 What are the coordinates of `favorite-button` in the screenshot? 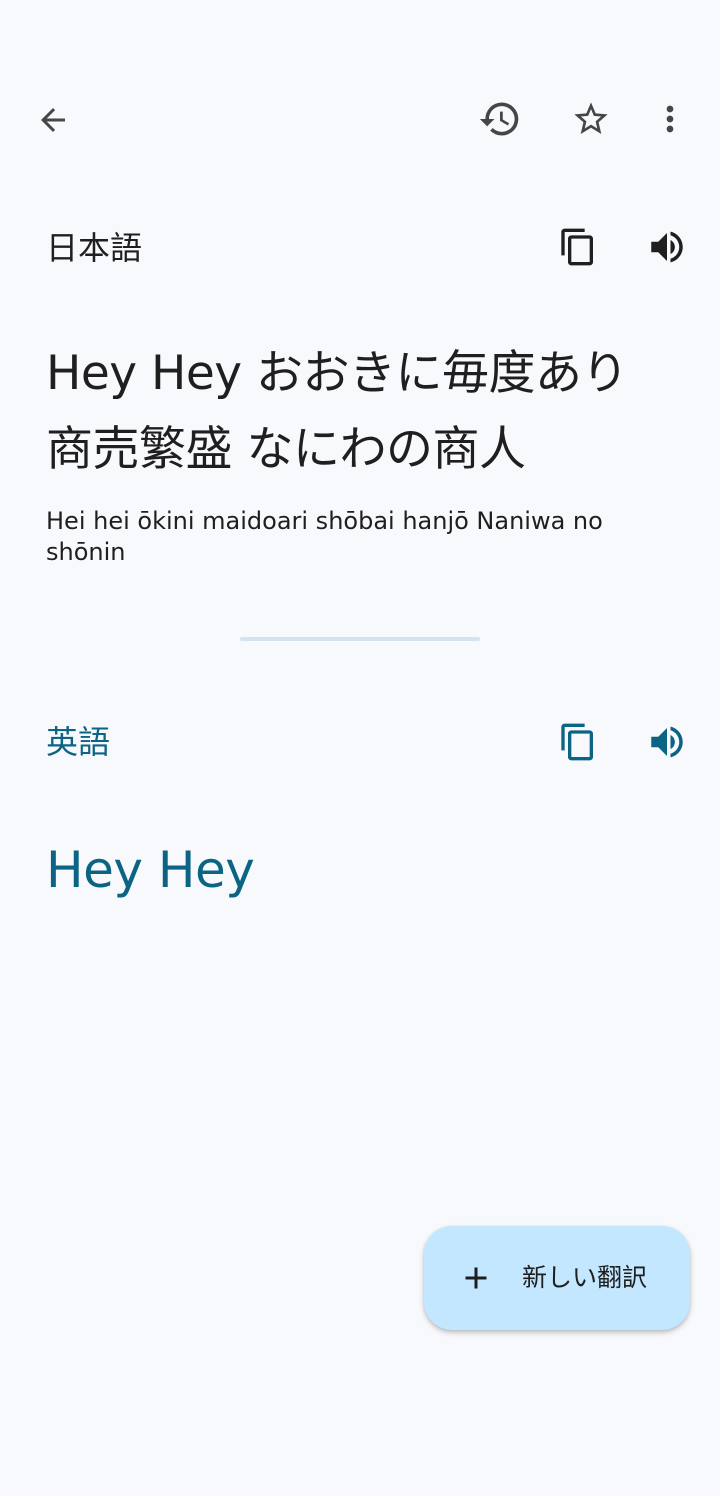 It's located at (591, 119).